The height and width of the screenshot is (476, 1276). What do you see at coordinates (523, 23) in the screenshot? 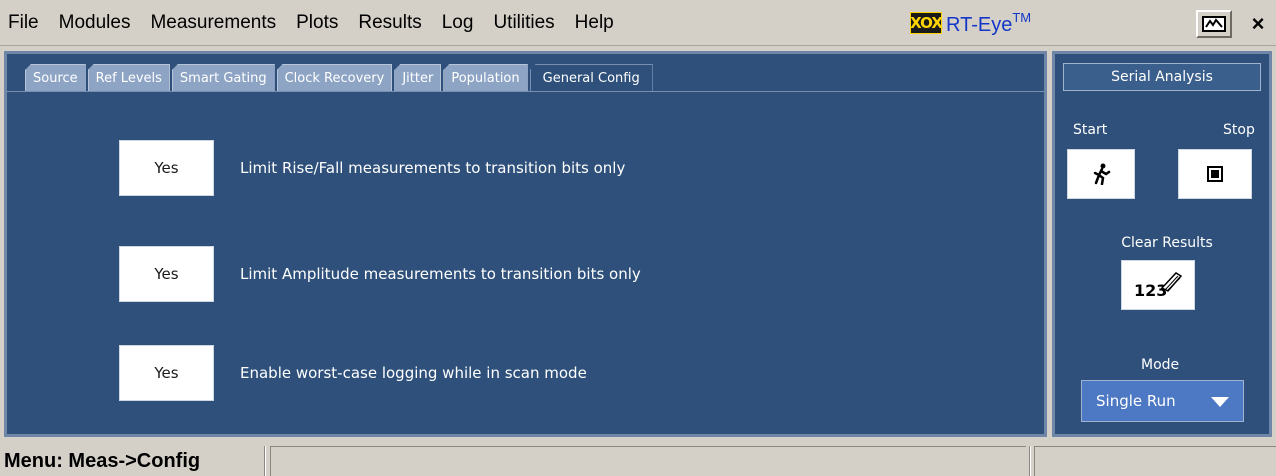
I see `menu-utilities: Utilities` at bounding box center [523, 23].